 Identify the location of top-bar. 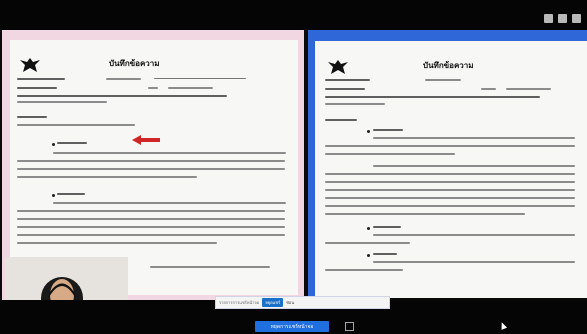
(293, 15).